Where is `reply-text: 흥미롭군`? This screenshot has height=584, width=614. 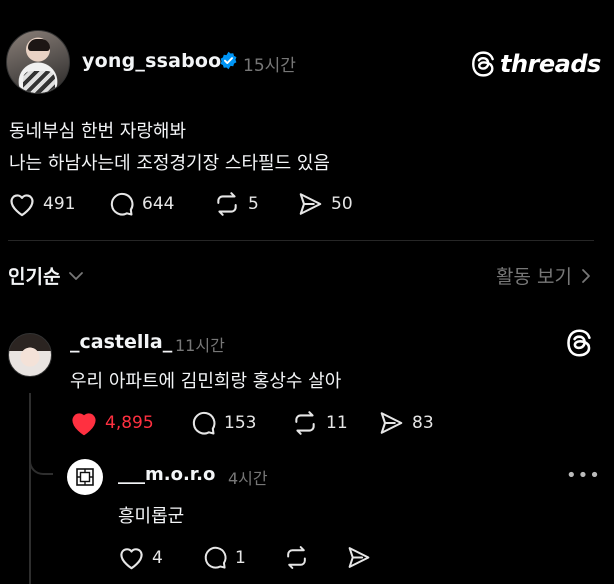 reply-text: 흥미롭군 is located at coordinates (151, 516).